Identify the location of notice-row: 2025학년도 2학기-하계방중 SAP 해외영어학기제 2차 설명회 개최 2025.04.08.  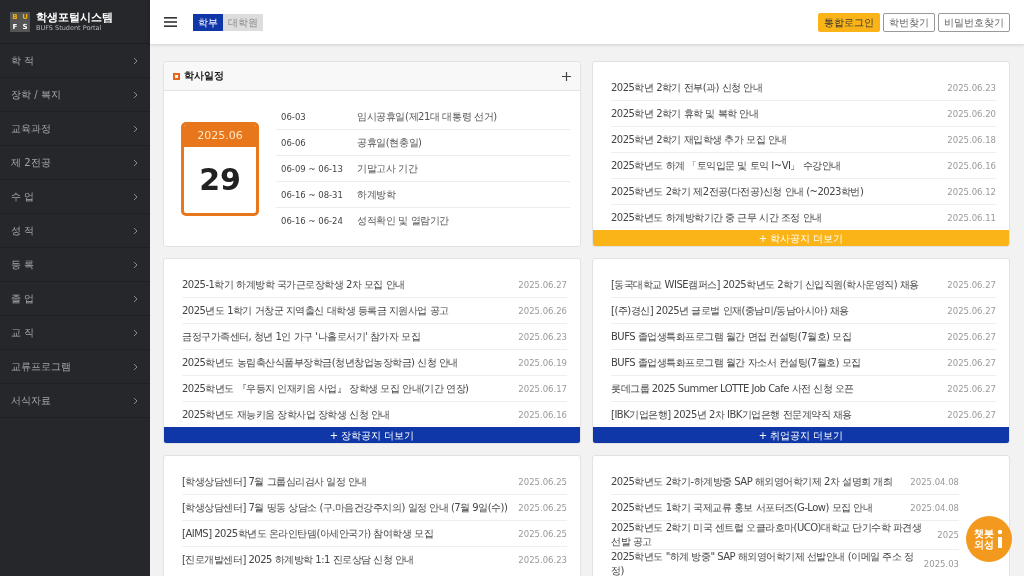
(785, 482).